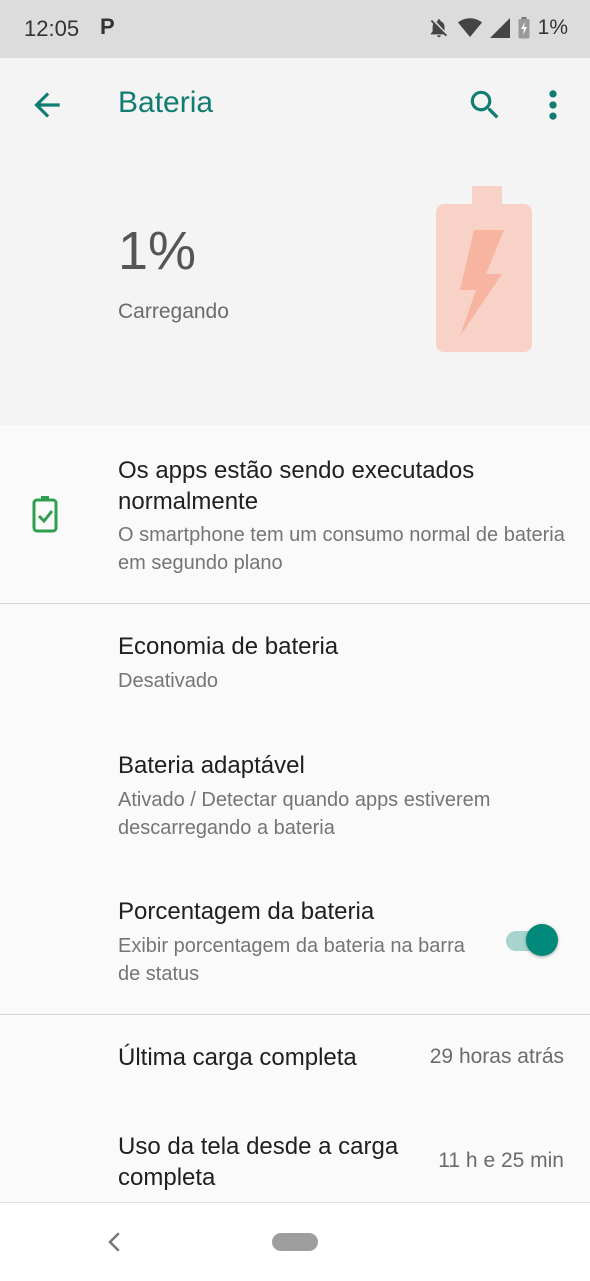 This screenshot has width=590, height=1281. Describe the element at coordinates (157, 251) in the screenshot. I see `battery-percent: 1%` at that location.